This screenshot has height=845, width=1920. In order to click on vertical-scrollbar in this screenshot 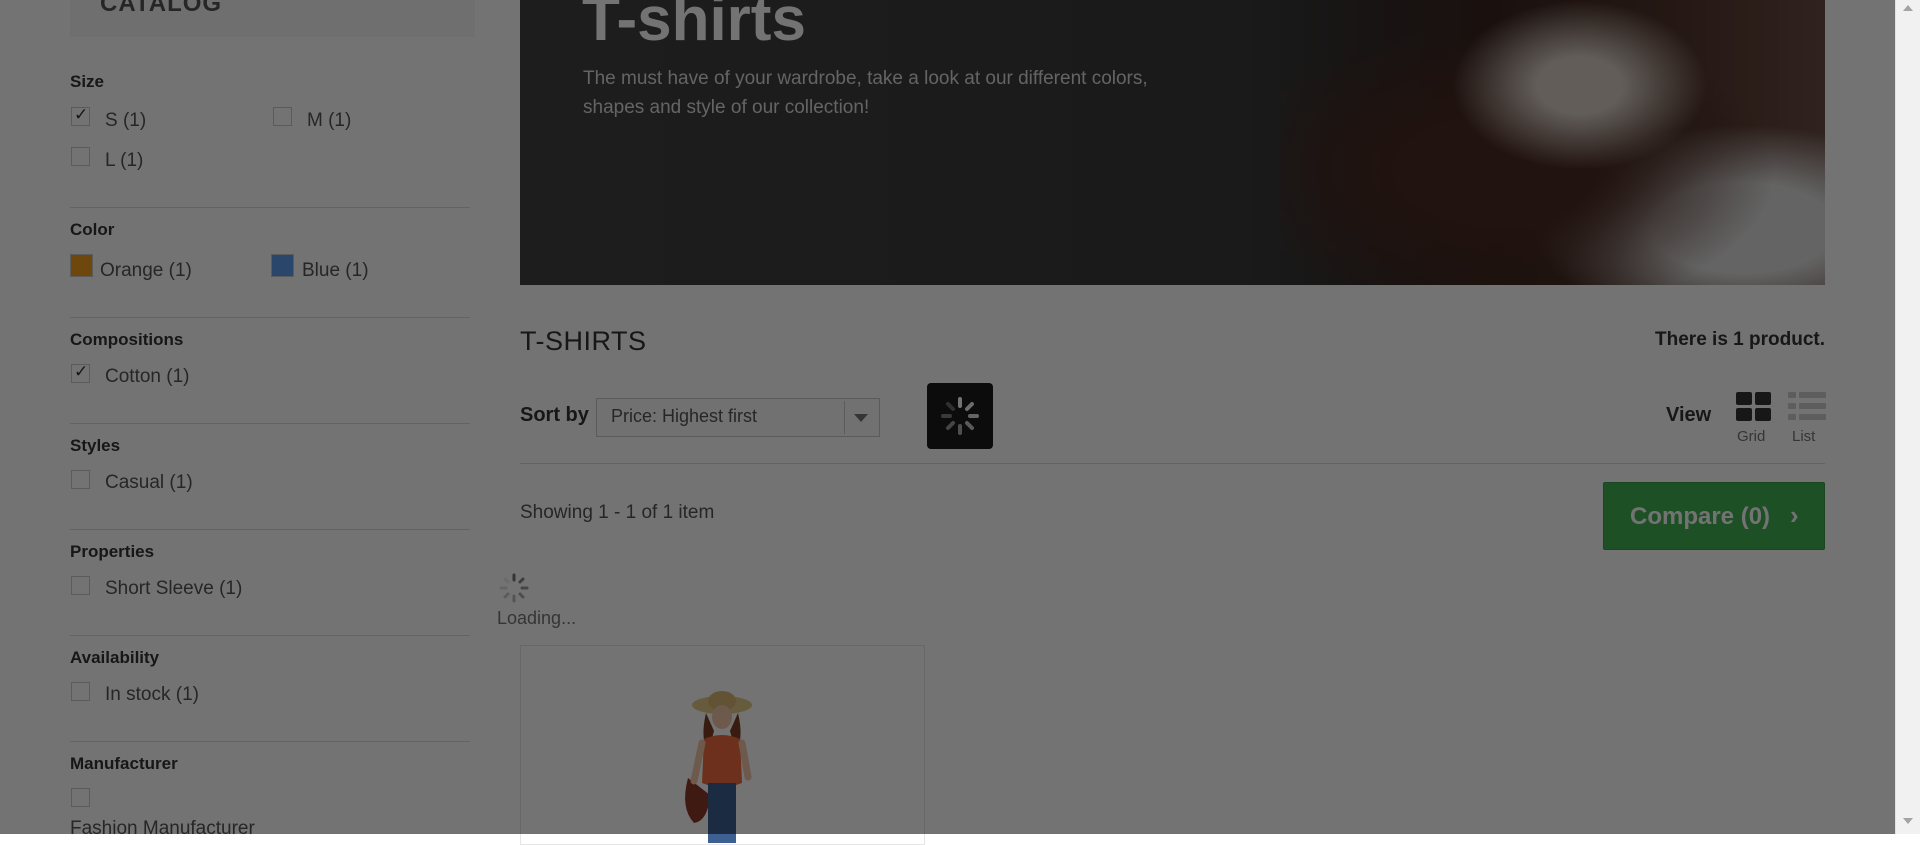, I will do `click(1907, 417)`.